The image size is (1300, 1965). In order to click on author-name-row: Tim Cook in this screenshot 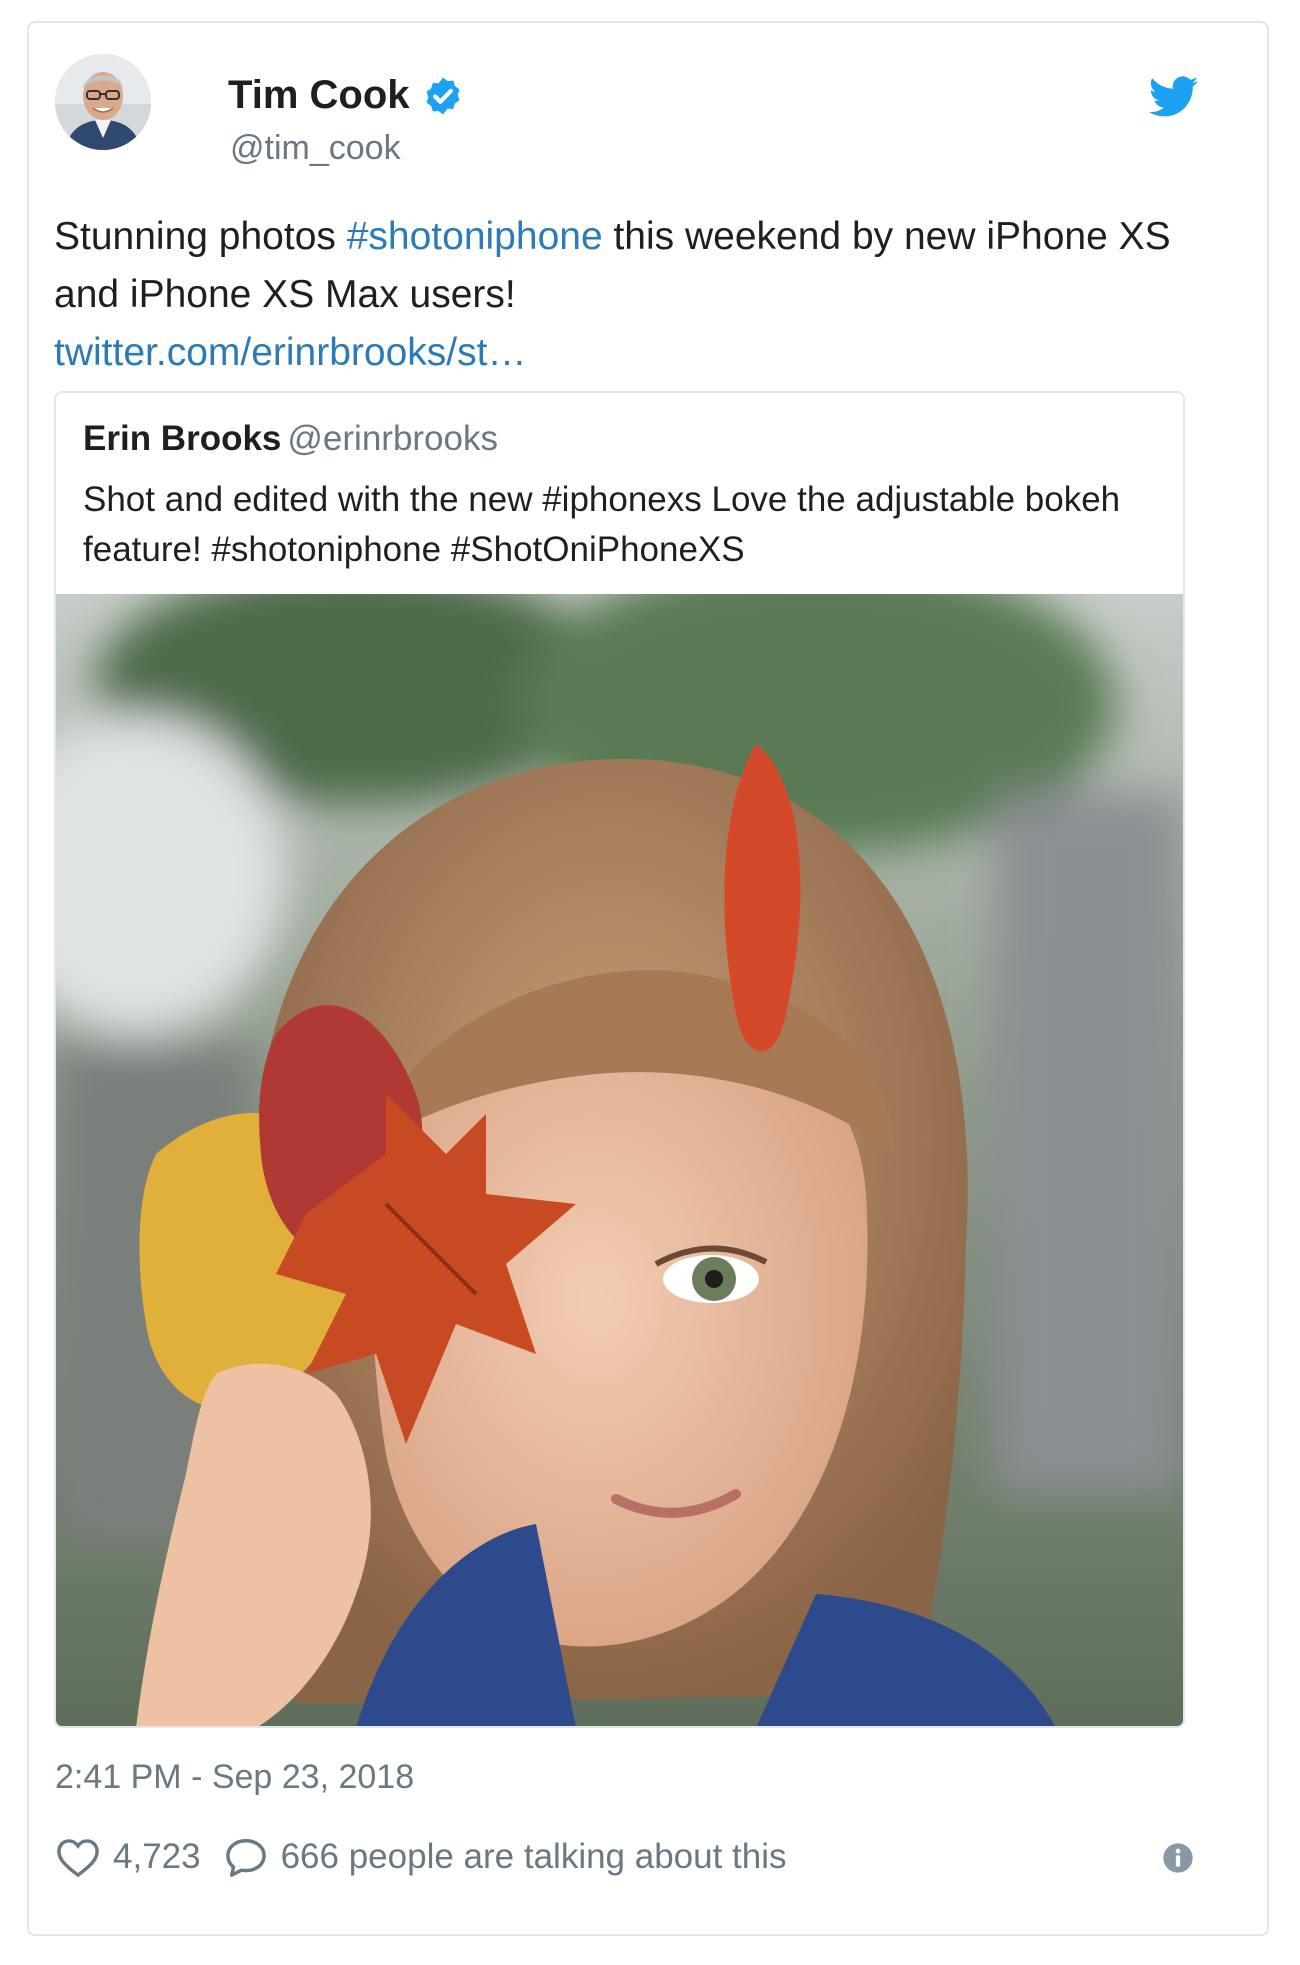, I will do `click(346, 95)`.